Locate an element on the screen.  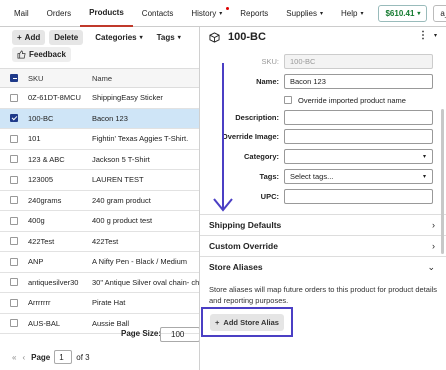
panel-scrollbar is located at coordinates (442, 181).